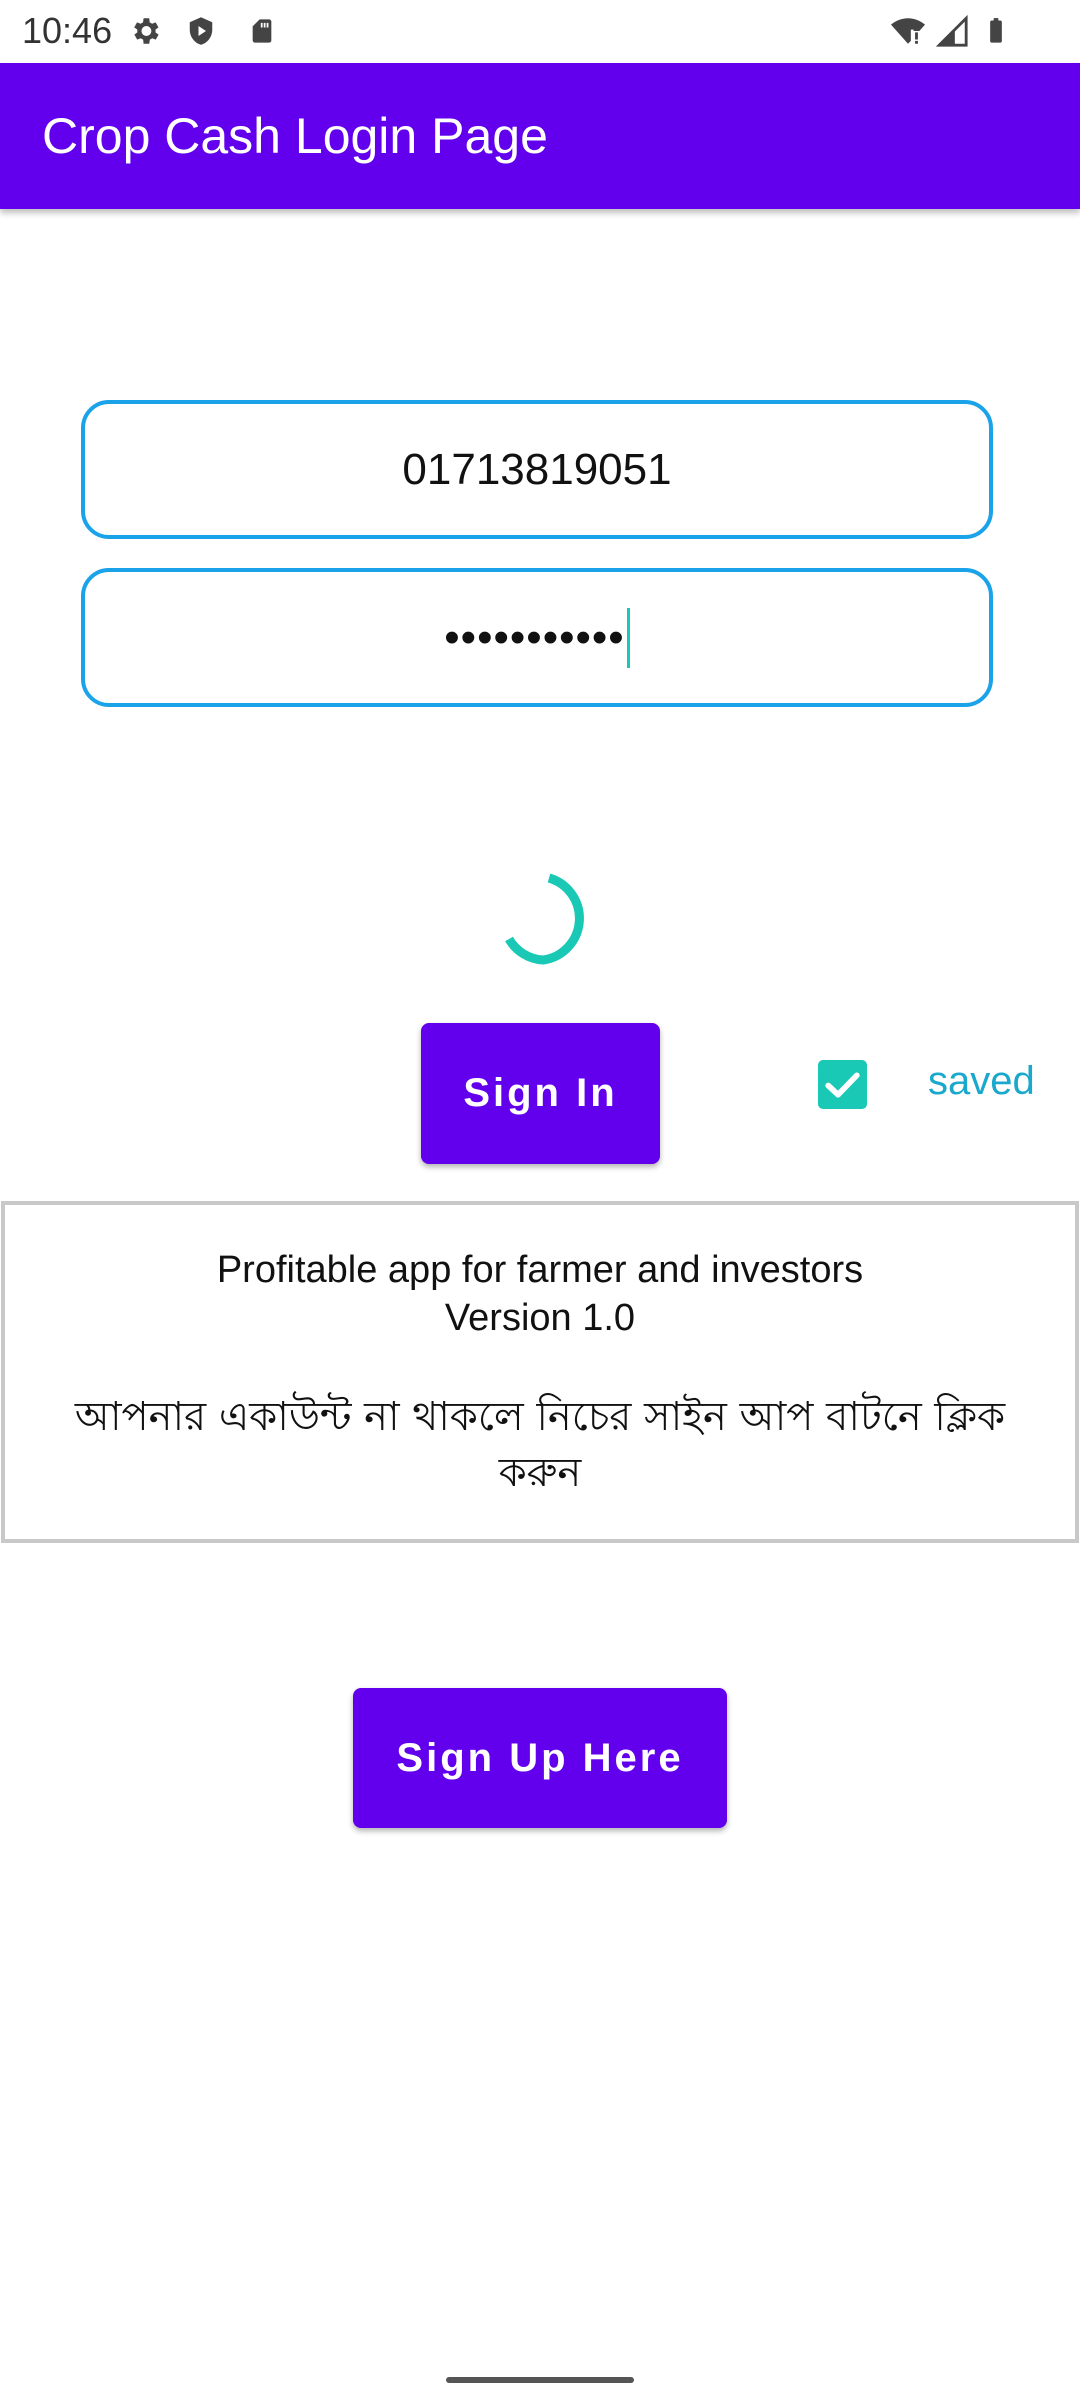 Image resolution: width=1080 pixels, height=2400 pixels. I want to click on saved-checkbox, so click(842, 1084).